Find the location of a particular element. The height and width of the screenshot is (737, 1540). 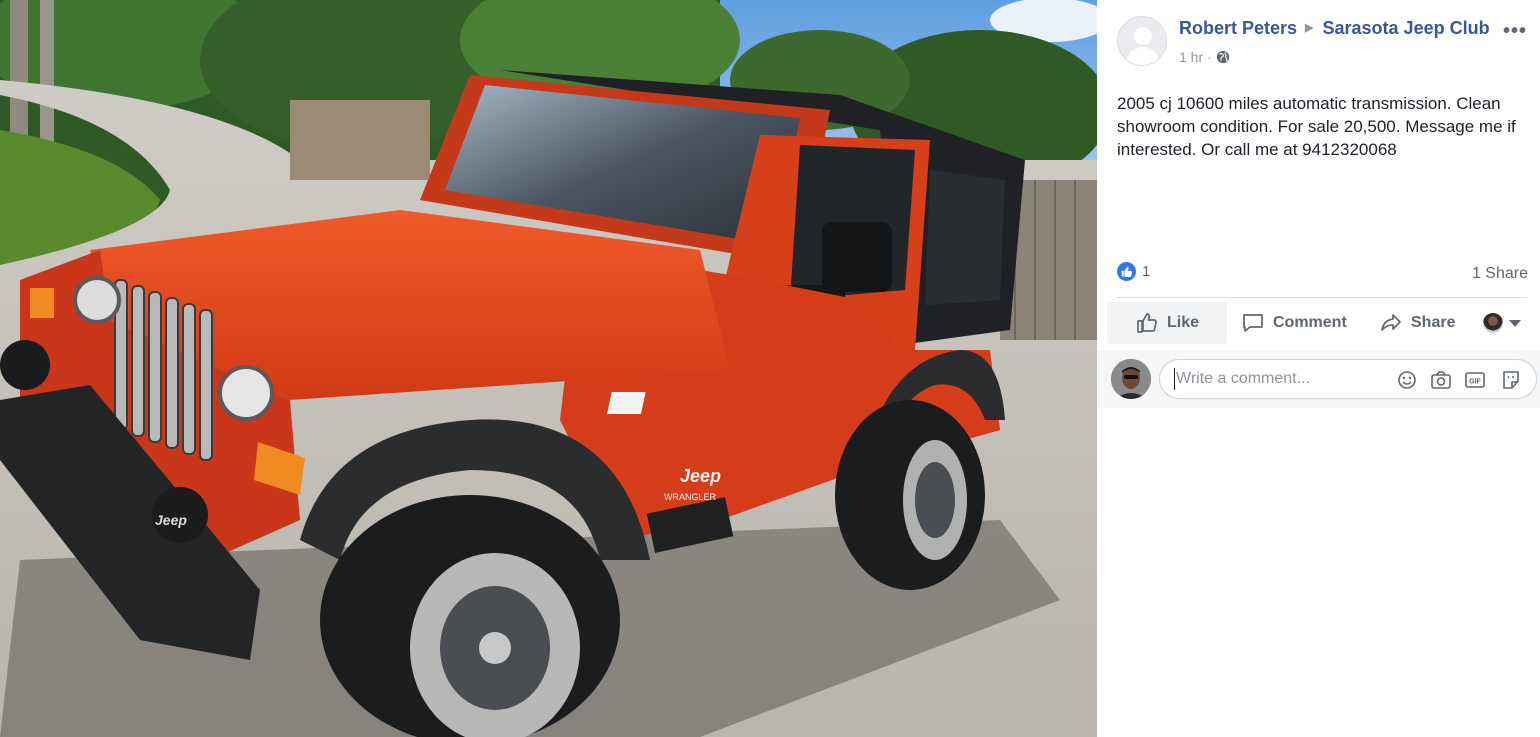

comment-box: GIF is located at coordinates (1348, 379).